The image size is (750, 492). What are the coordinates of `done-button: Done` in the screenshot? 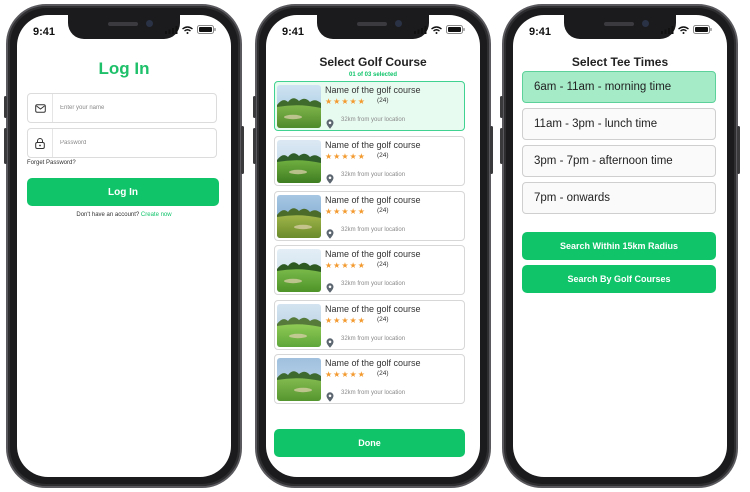 It's located at (369, 443).